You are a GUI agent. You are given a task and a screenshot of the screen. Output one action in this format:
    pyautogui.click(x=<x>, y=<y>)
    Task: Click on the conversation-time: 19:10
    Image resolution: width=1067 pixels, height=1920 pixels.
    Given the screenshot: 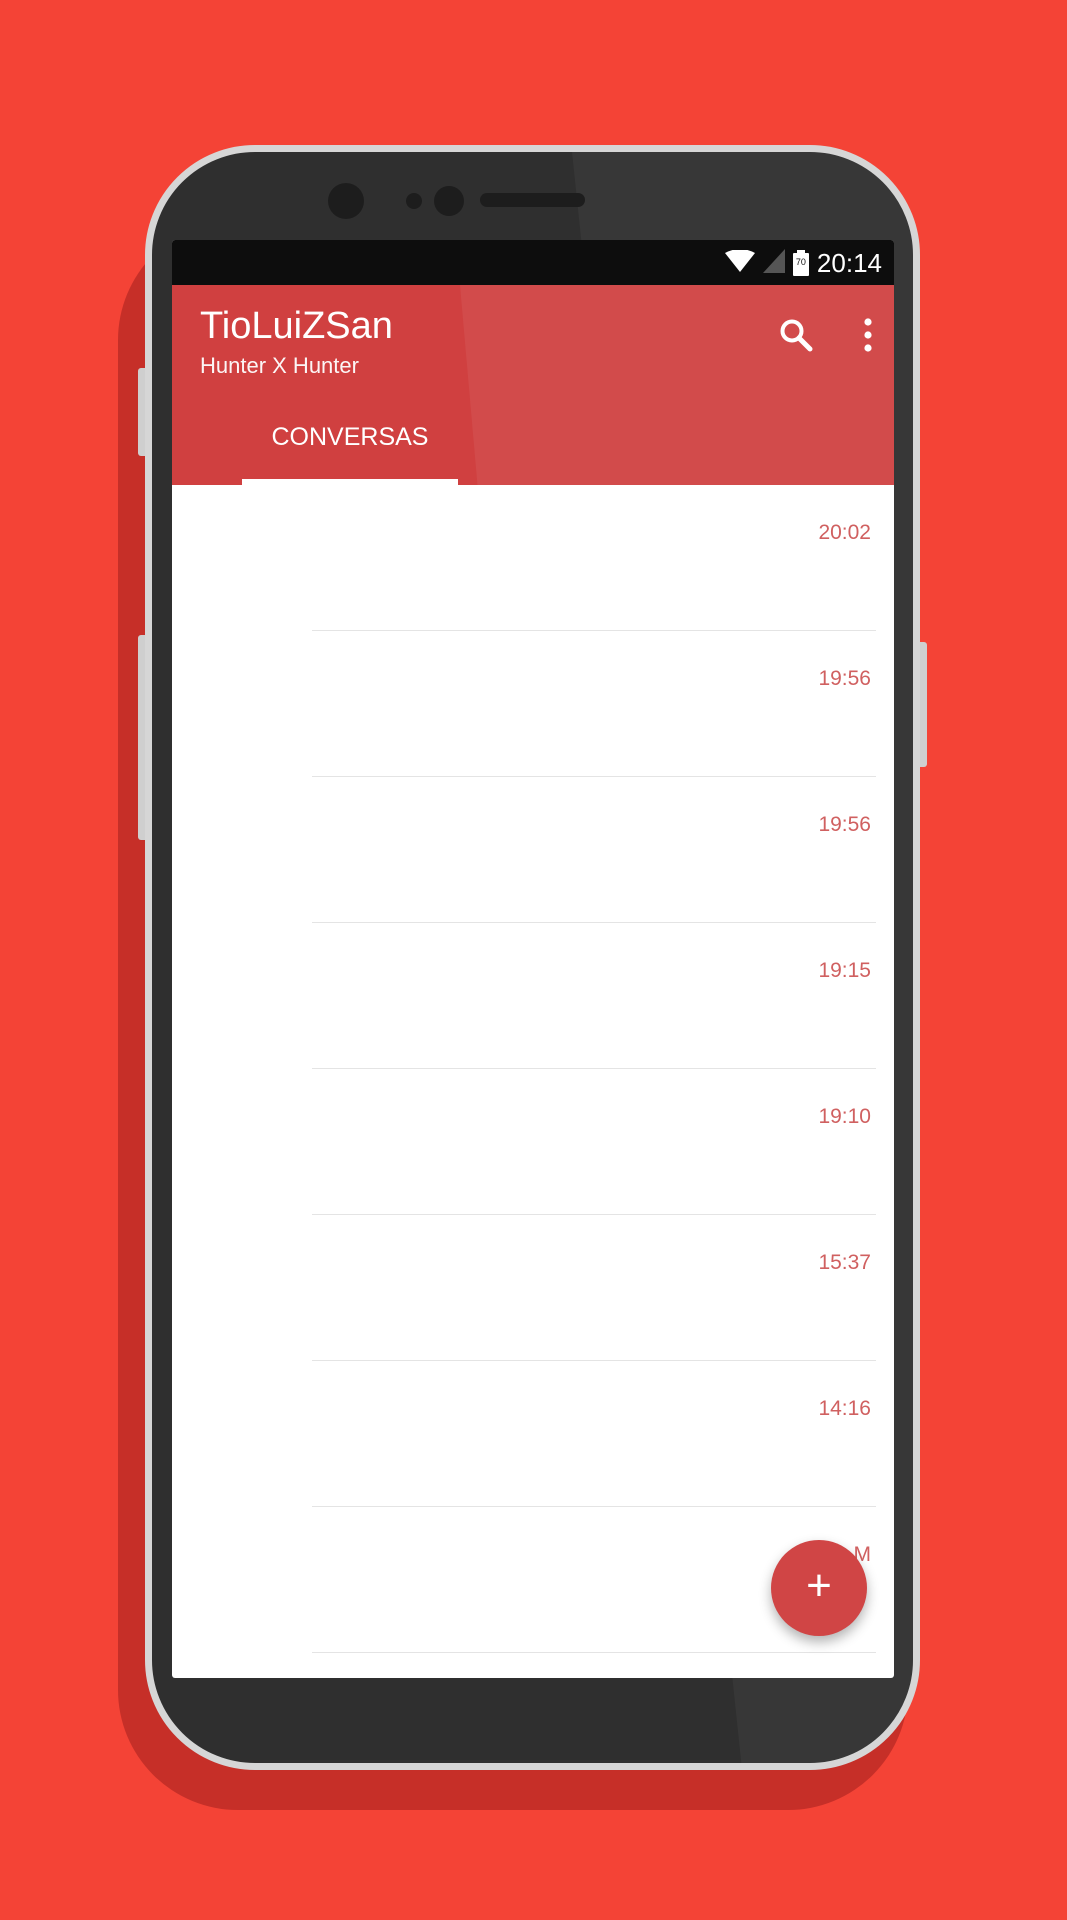 What is the action you would take?
    pyautogui.click(x=844, y=1116)
    